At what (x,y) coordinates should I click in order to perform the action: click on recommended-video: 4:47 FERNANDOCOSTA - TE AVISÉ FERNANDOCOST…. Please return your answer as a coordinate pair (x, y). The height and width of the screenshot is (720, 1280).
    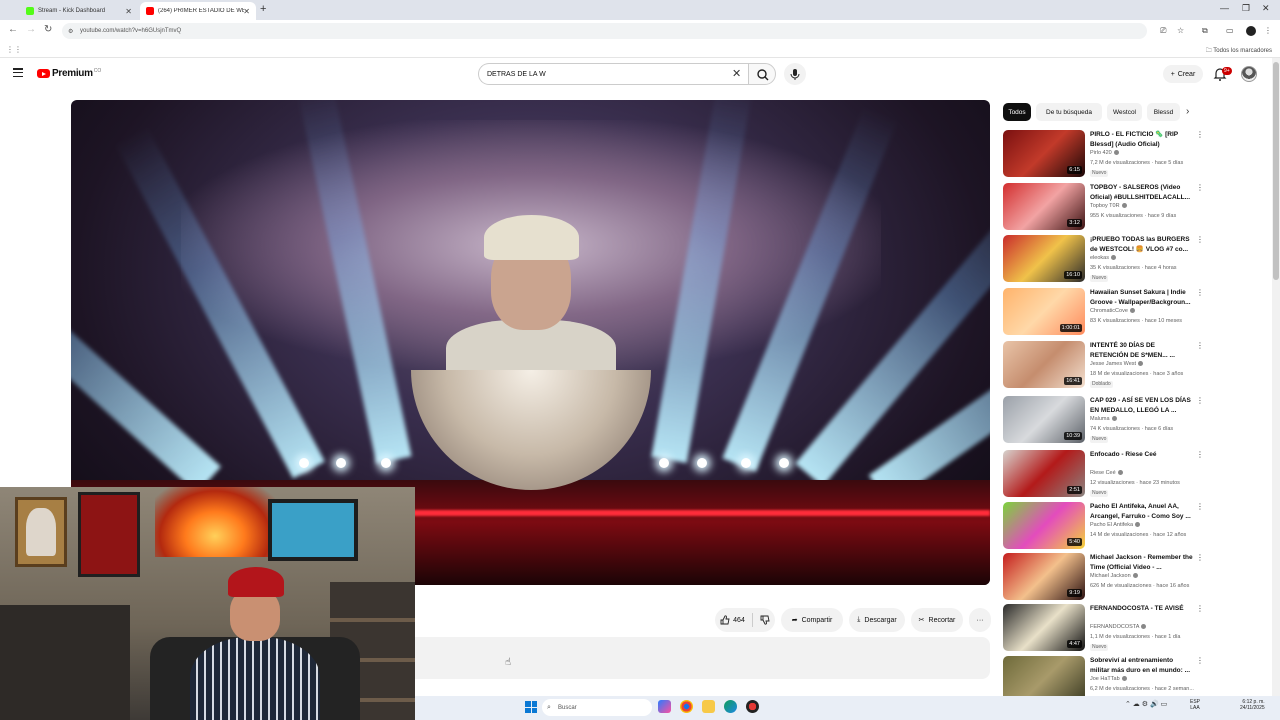
    Looking at the image, I should click on (1103, 628).